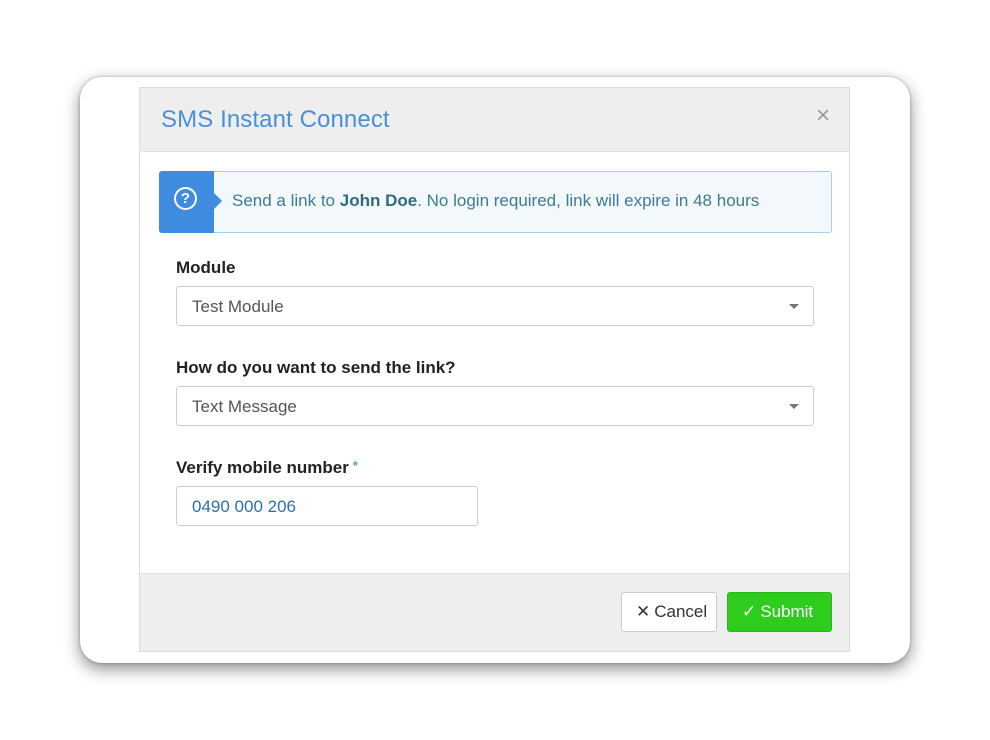  I want to click on submit-button: ✓ Submit, so click(779, 612).